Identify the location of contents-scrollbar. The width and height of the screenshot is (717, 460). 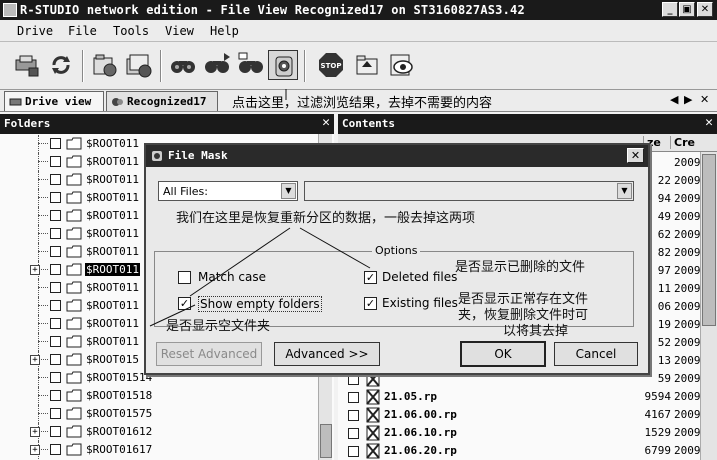
(708, 306).